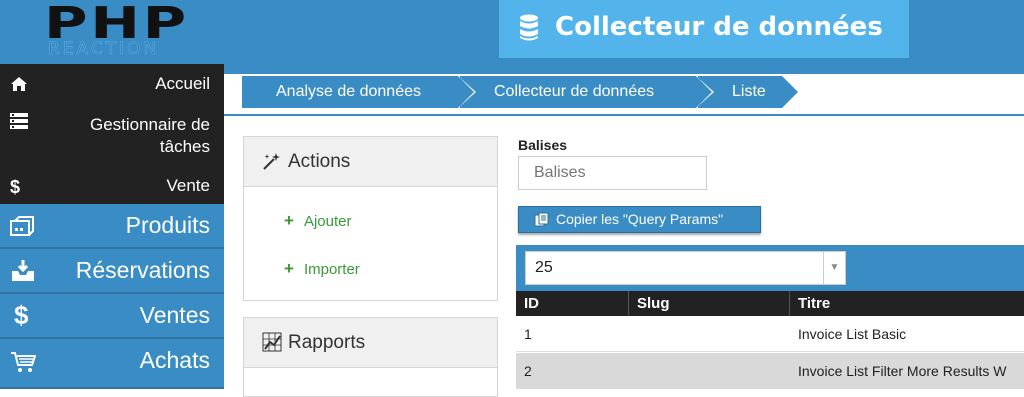 The width and height of the screenshot is (1024, 397). Describe the element at coordinates (348, 91) in the screenshot. I see `breadcrumb-label: Analyse de données` at that location.